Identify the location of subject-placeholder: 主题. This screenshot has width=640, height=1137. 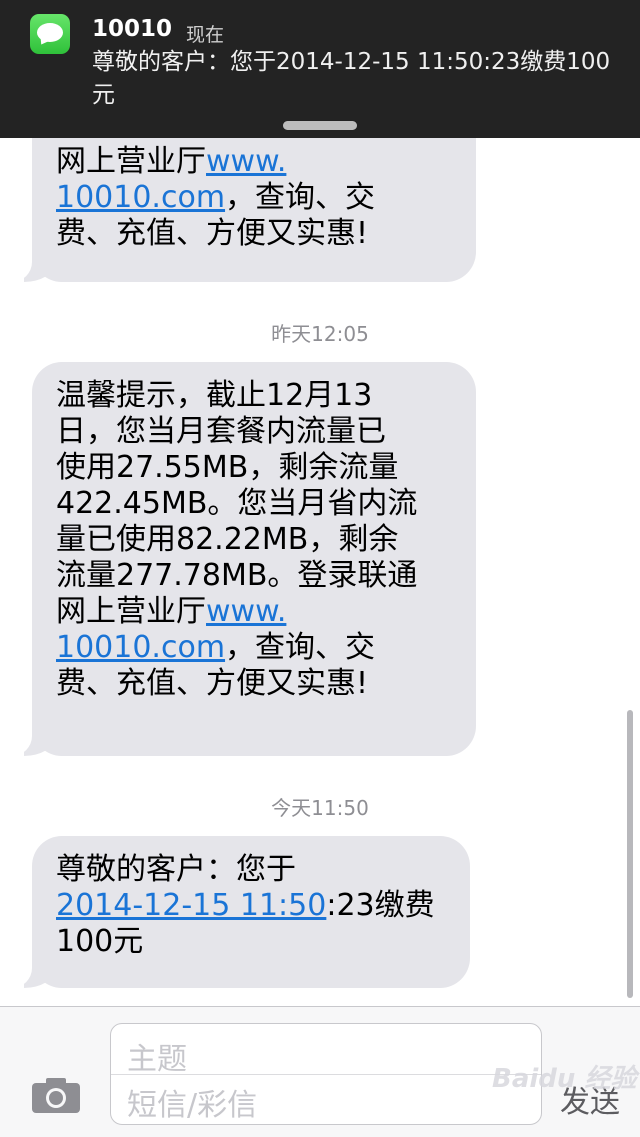
(157, 1059).